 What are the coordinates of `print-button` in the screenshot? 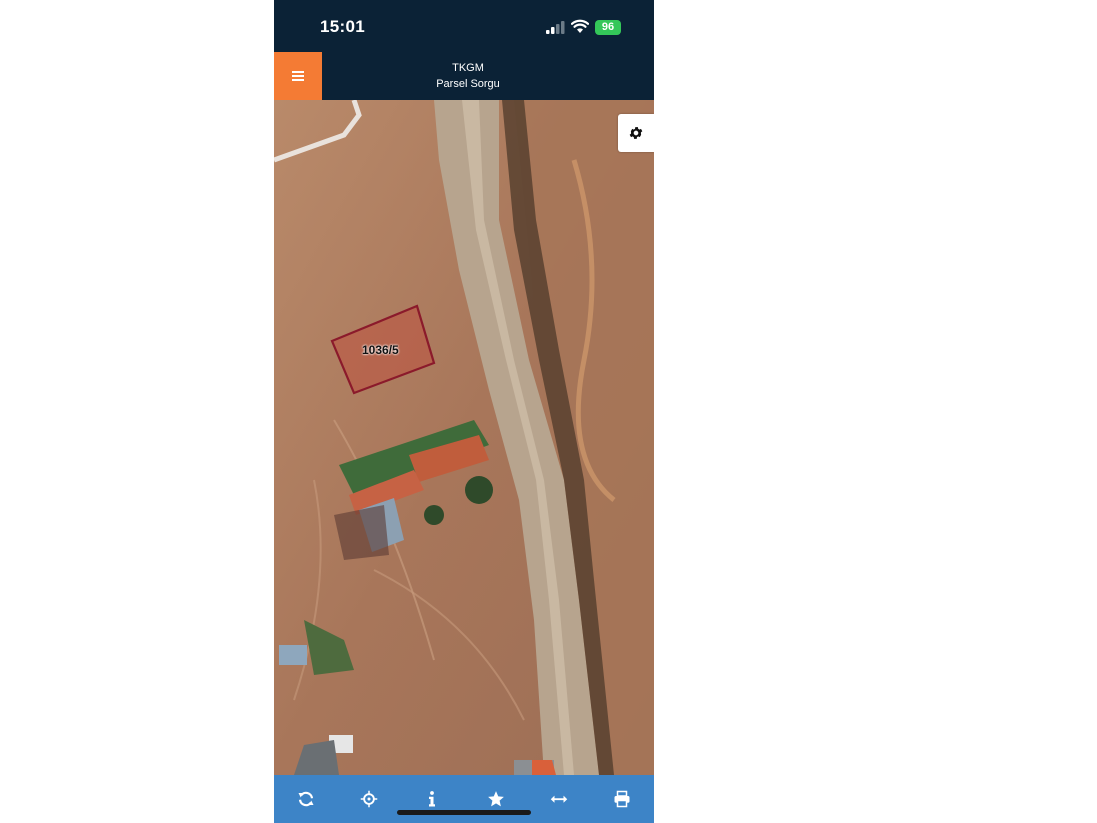 It's located at (622, 799).